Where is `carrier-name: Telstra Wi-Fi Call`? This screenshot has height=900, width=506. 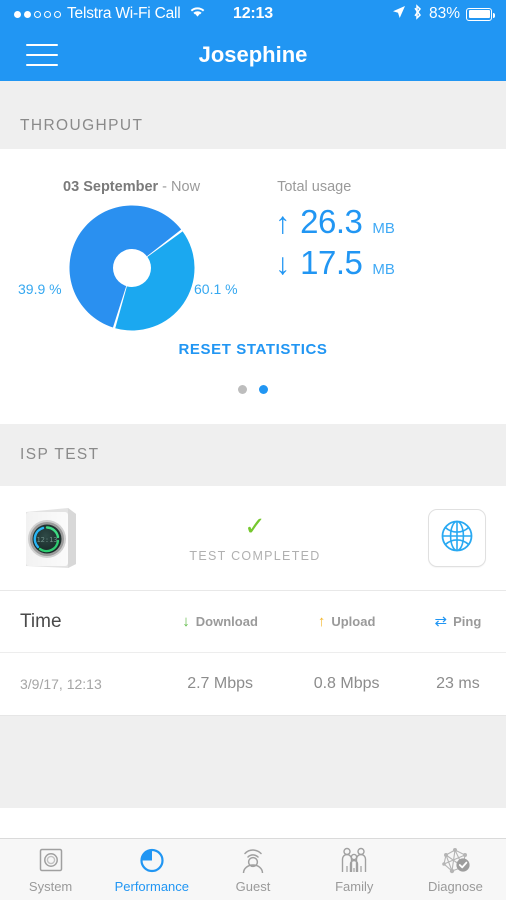
carrier-name: Telstra Wi-Fi Call is located at coordinates (124, 13).